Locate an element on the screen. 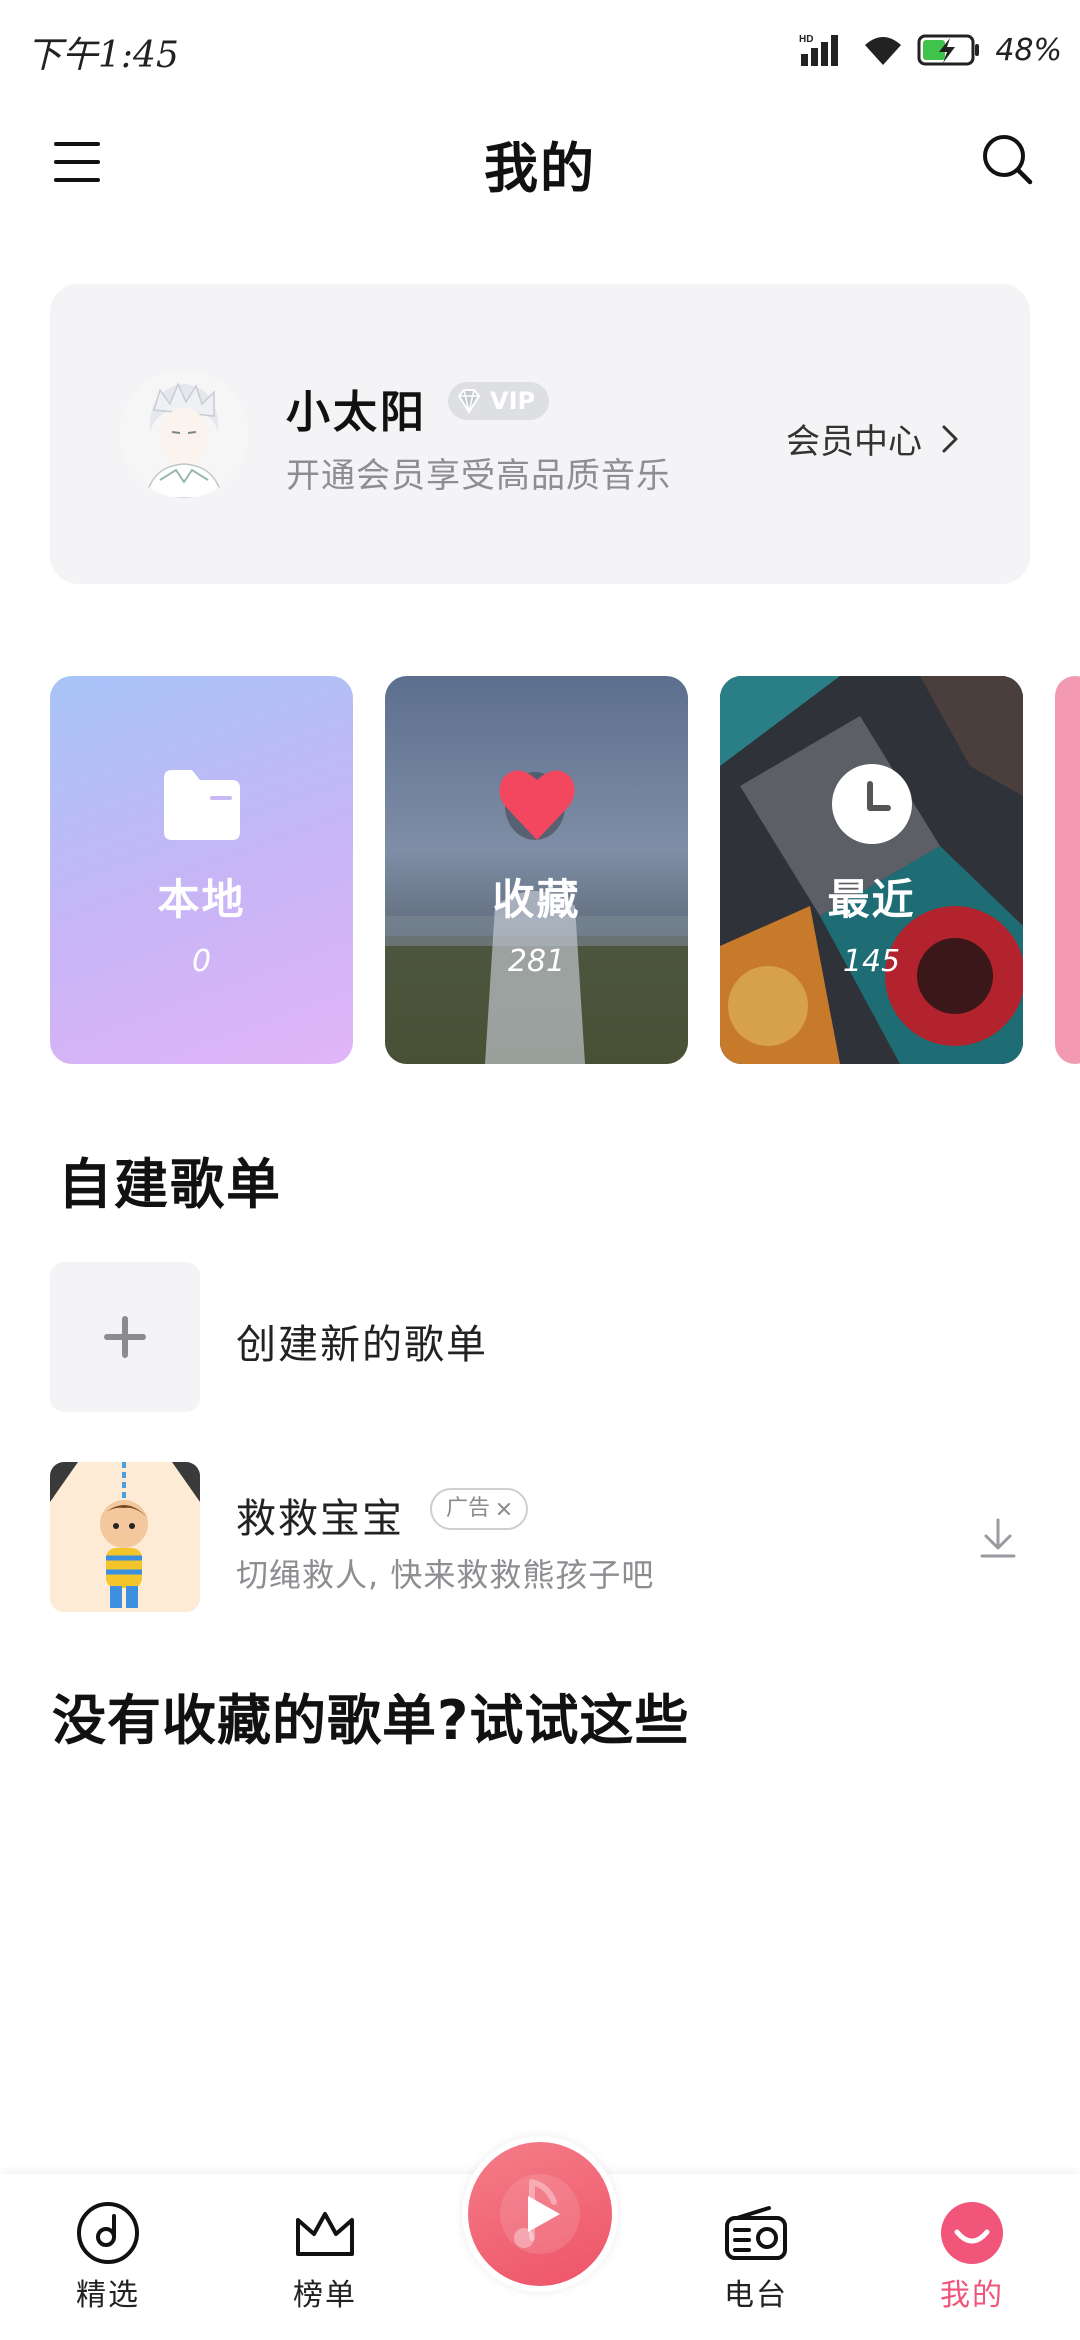  svg-text: HD is located at coordinates (806, 39).